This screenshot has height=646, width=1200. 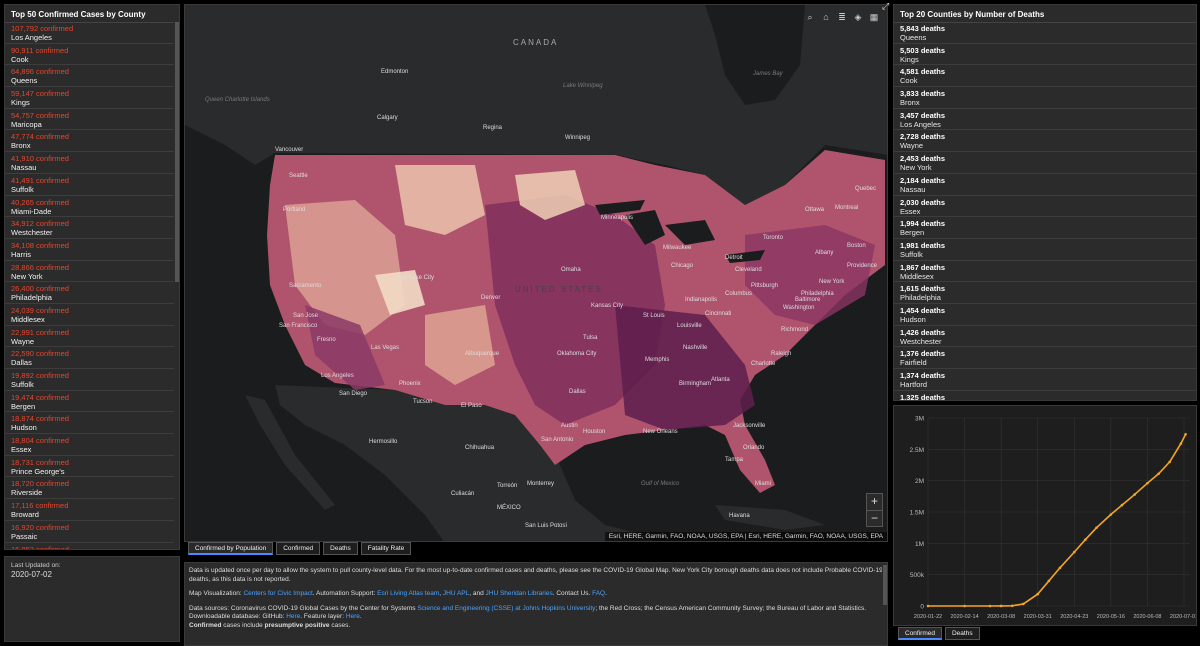 What do you see at coordinates (1045, 395) in the screenshot?
I see `death-item: 1,325 deaths` at bounding box center [1045, 395].